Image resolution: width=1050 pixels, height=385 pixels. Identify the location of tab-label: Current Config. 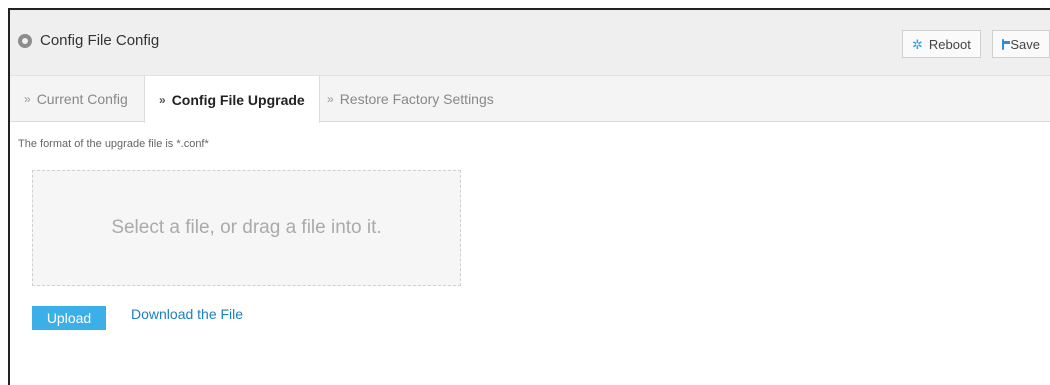
(82, 99).